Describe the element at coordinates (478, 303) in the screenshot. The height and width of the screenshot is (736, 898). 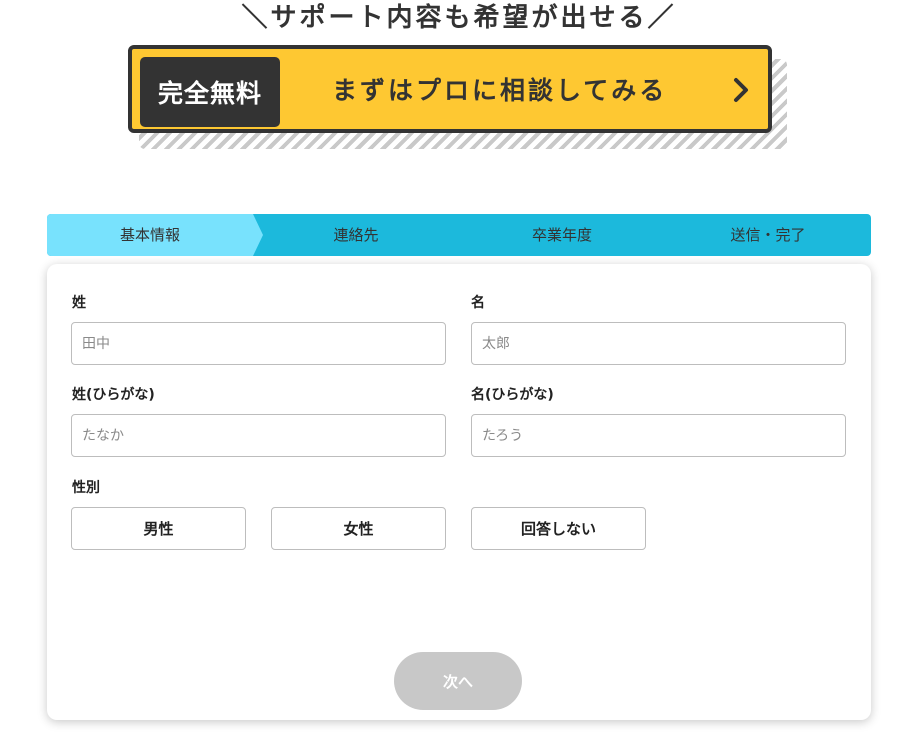
I see `first-name-label: 名` at that location.